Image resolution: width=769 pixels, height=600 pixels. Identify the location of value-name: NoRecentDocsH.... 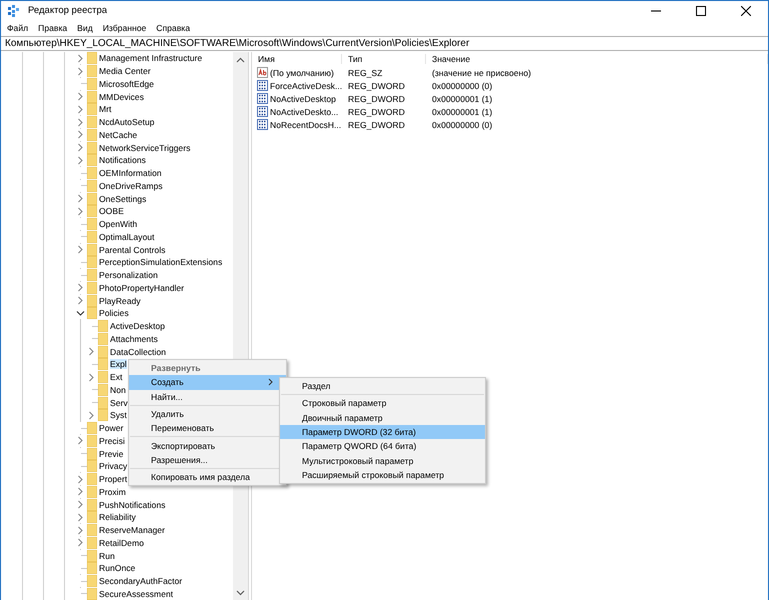
(306, 125).